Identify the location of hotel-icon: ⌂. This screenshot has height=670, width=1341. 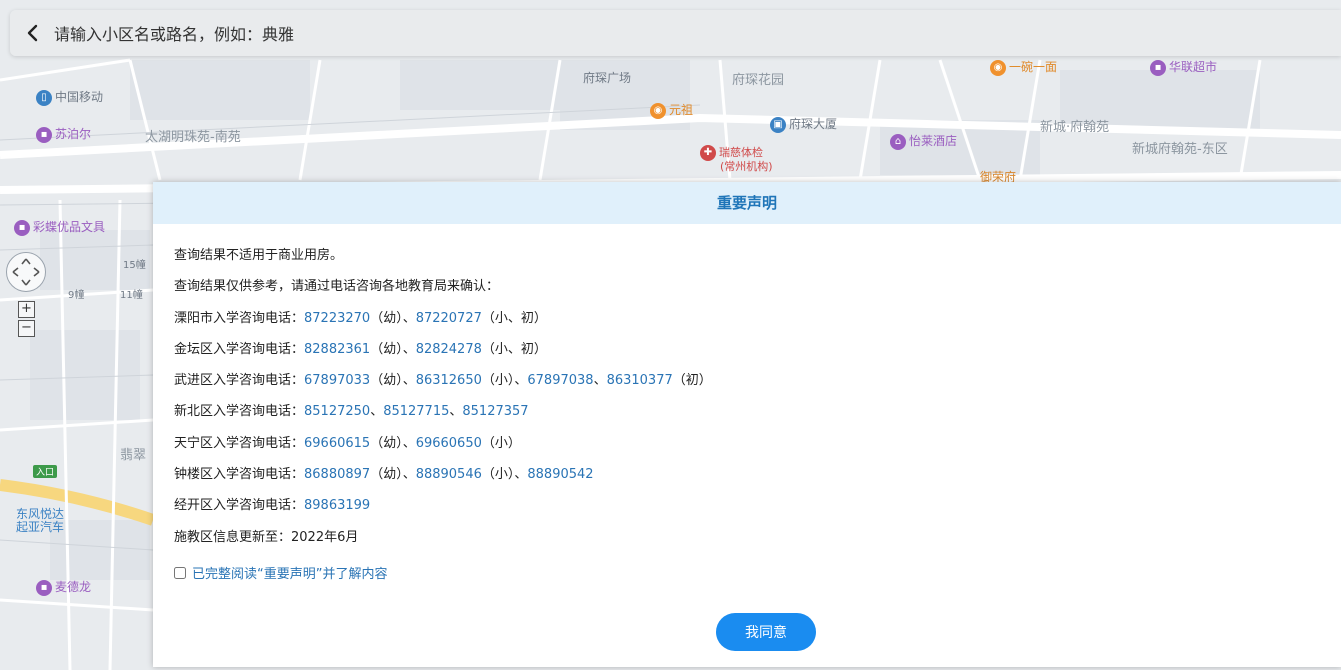
(898, 141).